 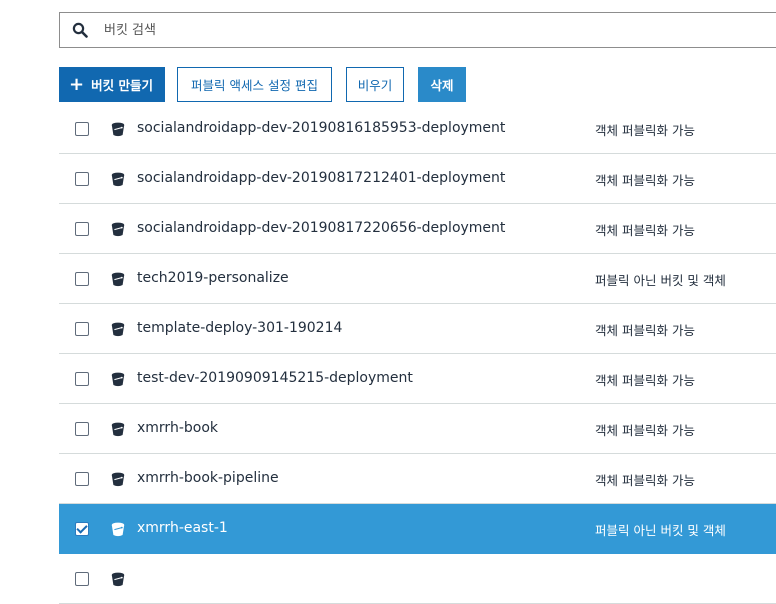 What do you see at coordinates (275, 378) in the screenshot?
I see `bucket-name-link: test-dev-20190909145215-deployment` at bounding box center [275, 378].